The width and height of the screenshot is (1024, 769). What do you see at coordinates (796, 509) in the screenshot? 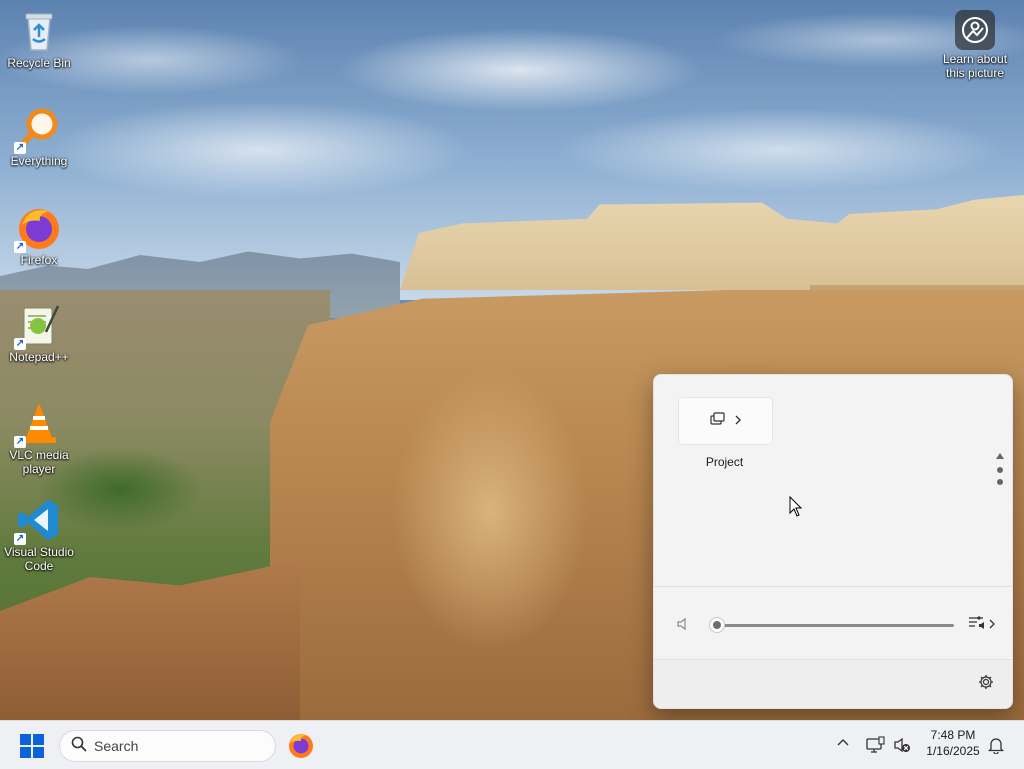
I see `mouse-cursor-icon` at bounding box center [796, 509].